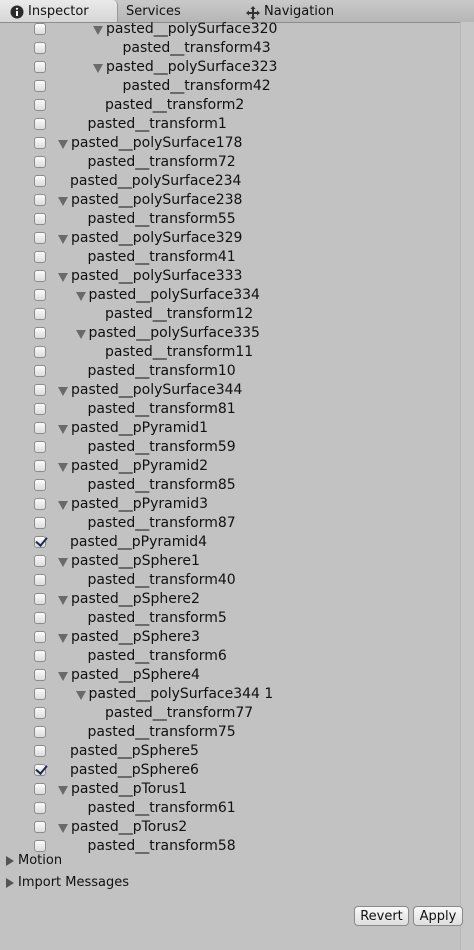  I want to click on tab-services: Services, so click(177, 11).